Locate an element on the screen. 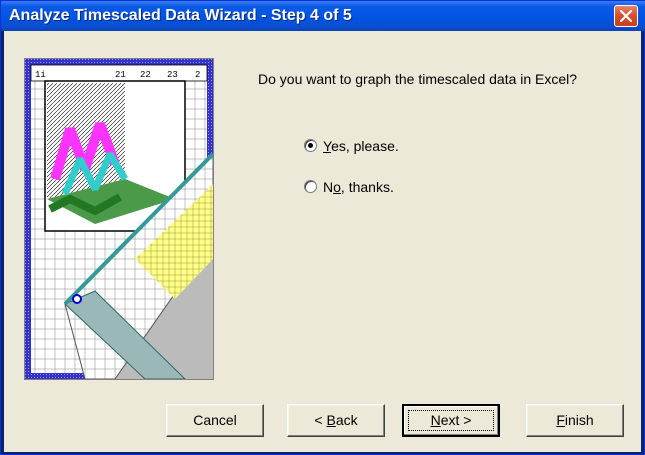  illus-col-5: 2 is located at coordinates (197, 75).